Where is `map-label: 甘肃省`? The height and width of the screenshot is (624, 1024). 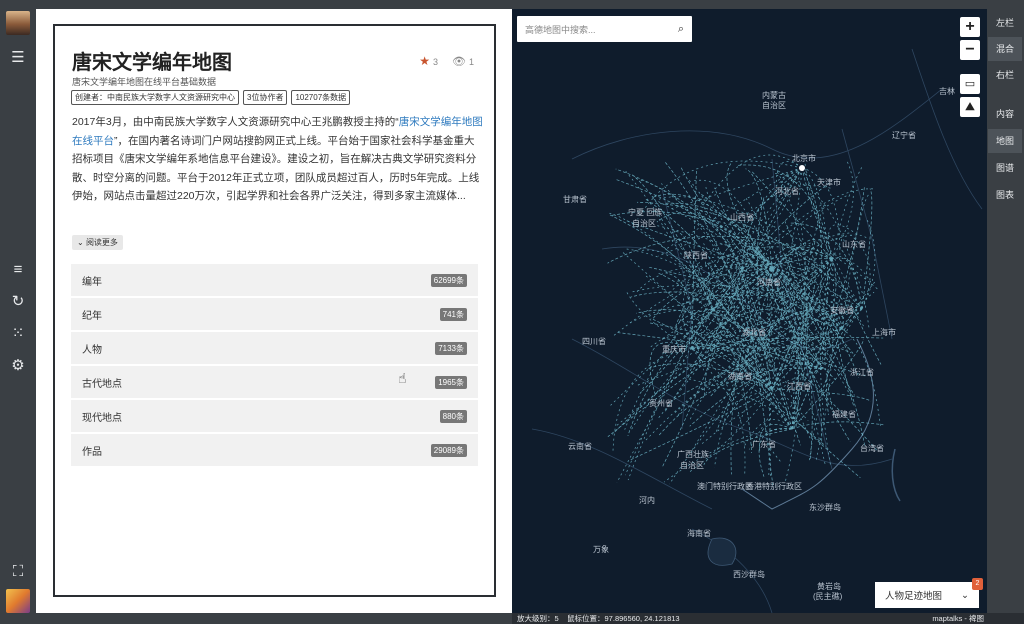 map-label: 甘肃省 is located at coordinates (575, 199).